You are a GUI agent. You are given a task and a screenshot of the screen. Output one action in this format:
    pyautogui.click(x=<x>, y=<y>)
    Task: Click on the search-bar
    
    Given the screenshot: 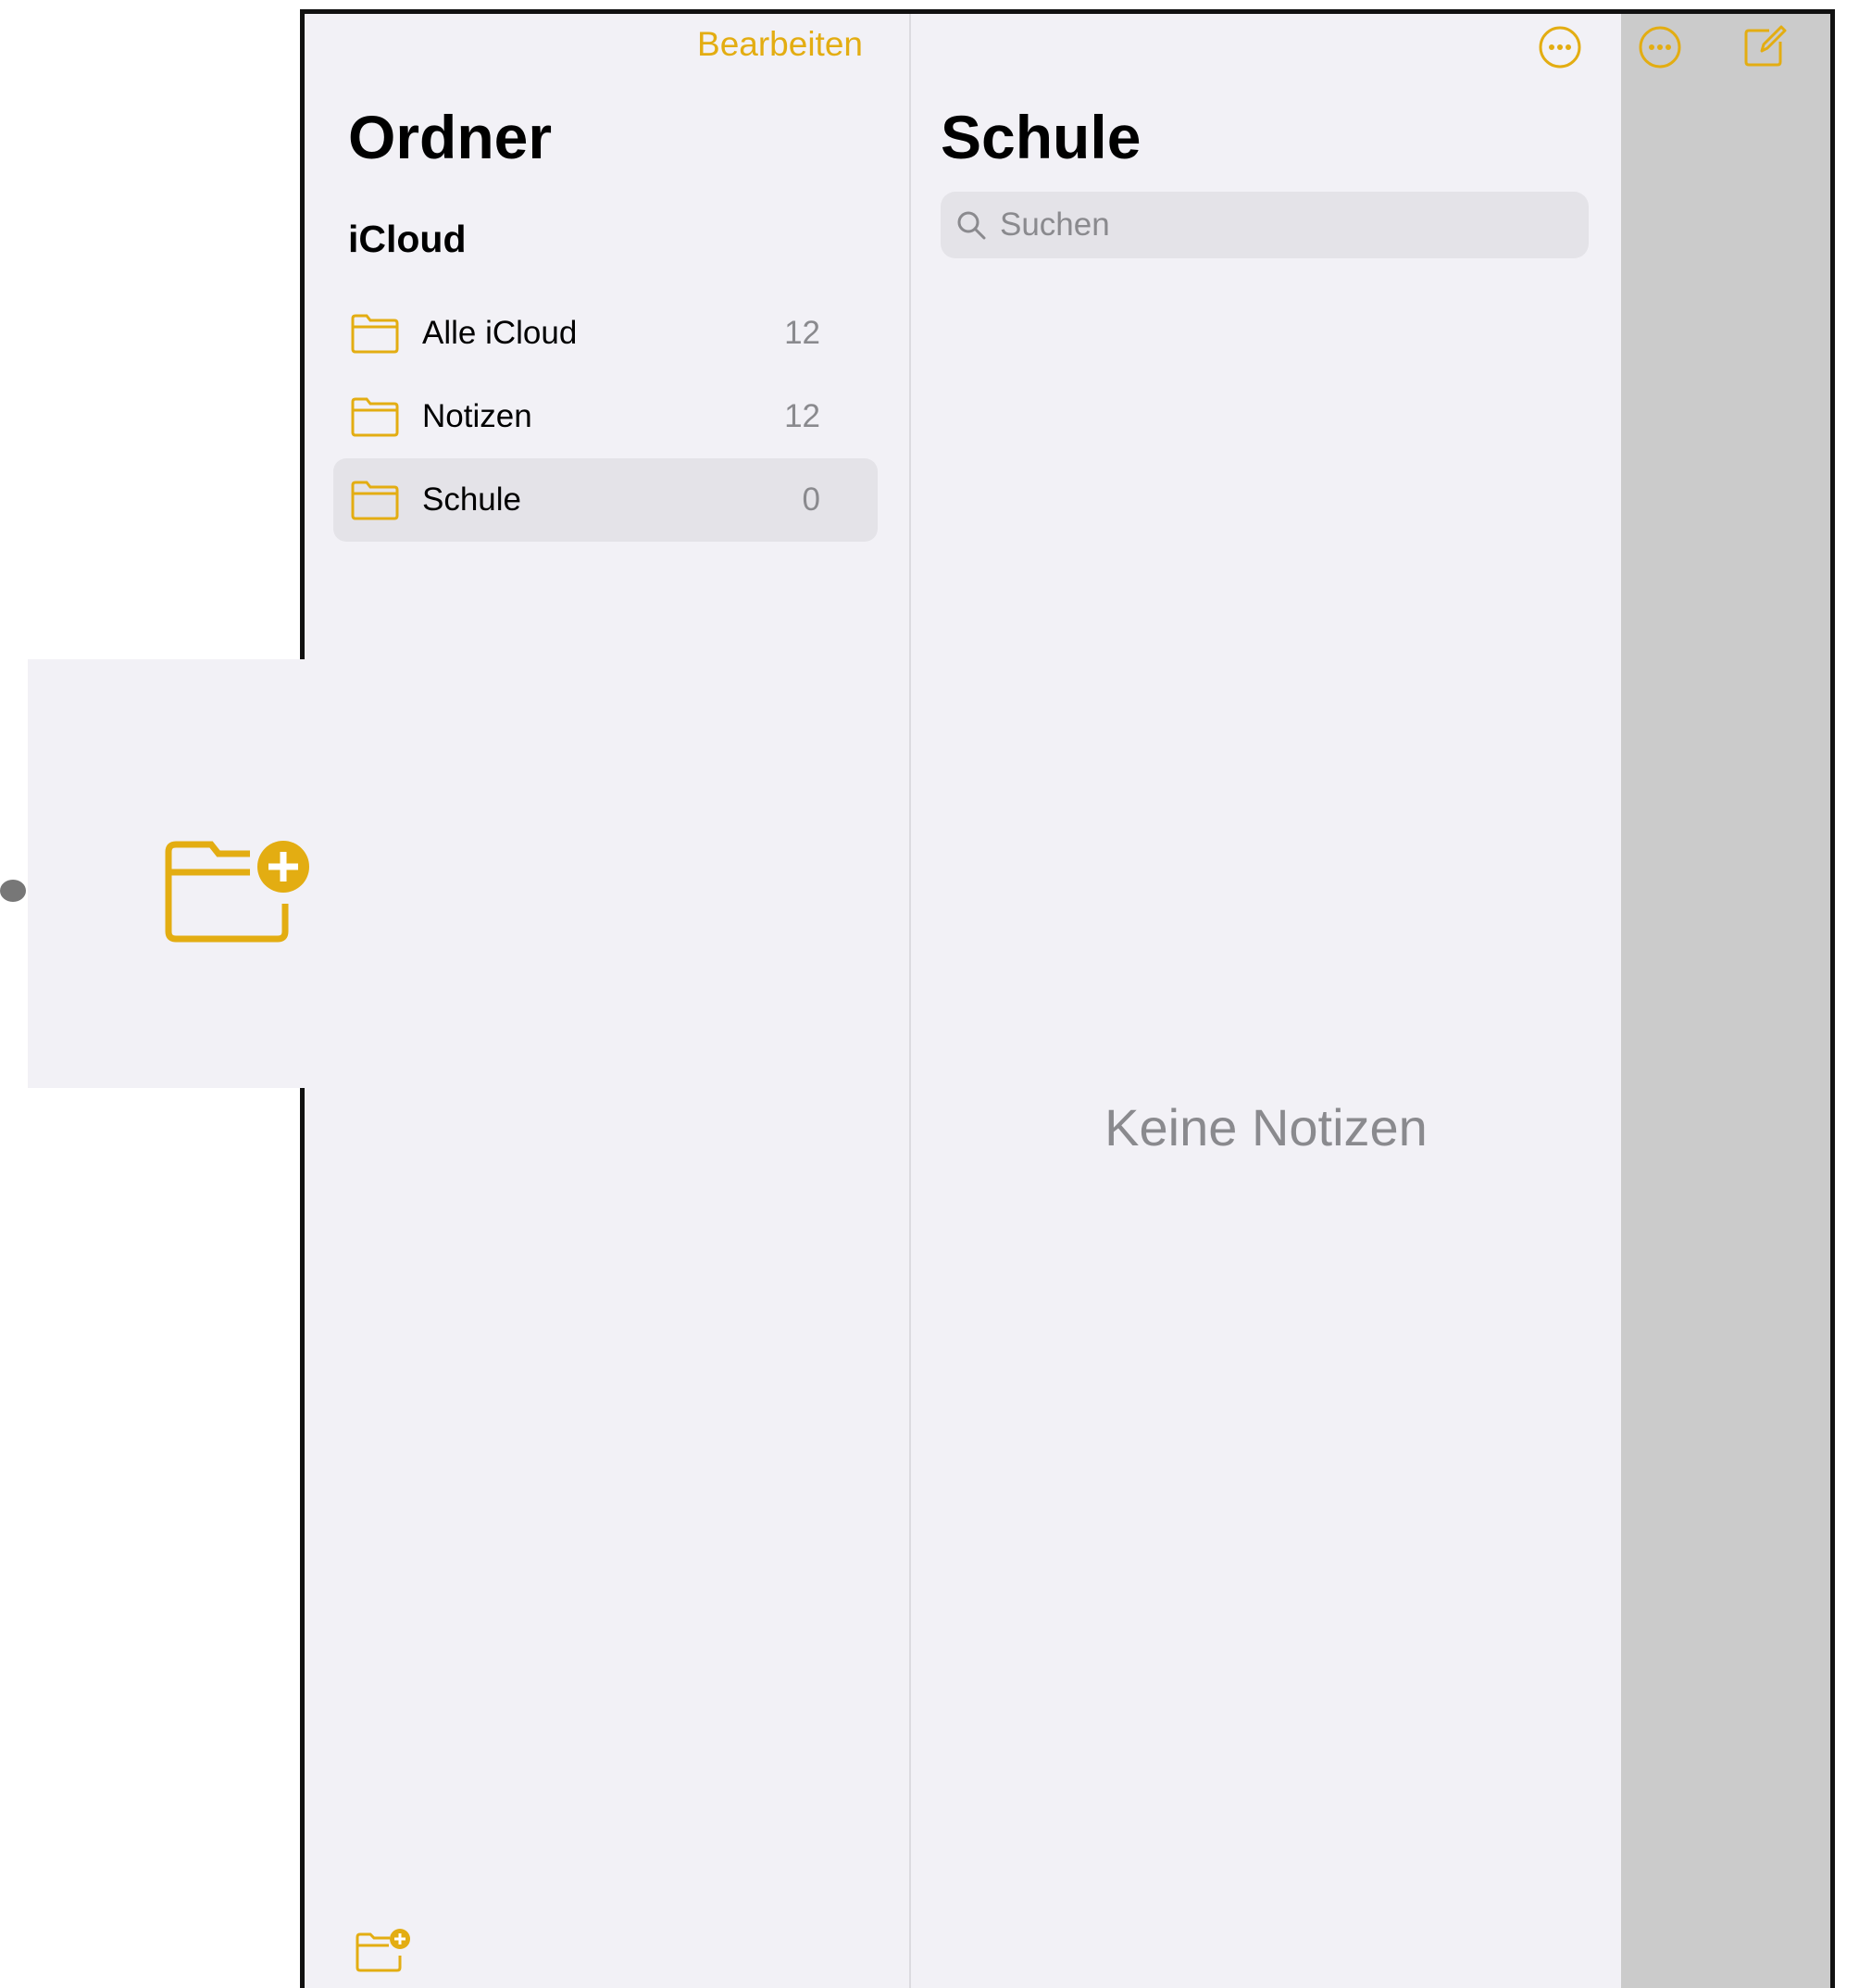 What is the action you would take?
    pyautogui.click(x=1265, y=225)
    